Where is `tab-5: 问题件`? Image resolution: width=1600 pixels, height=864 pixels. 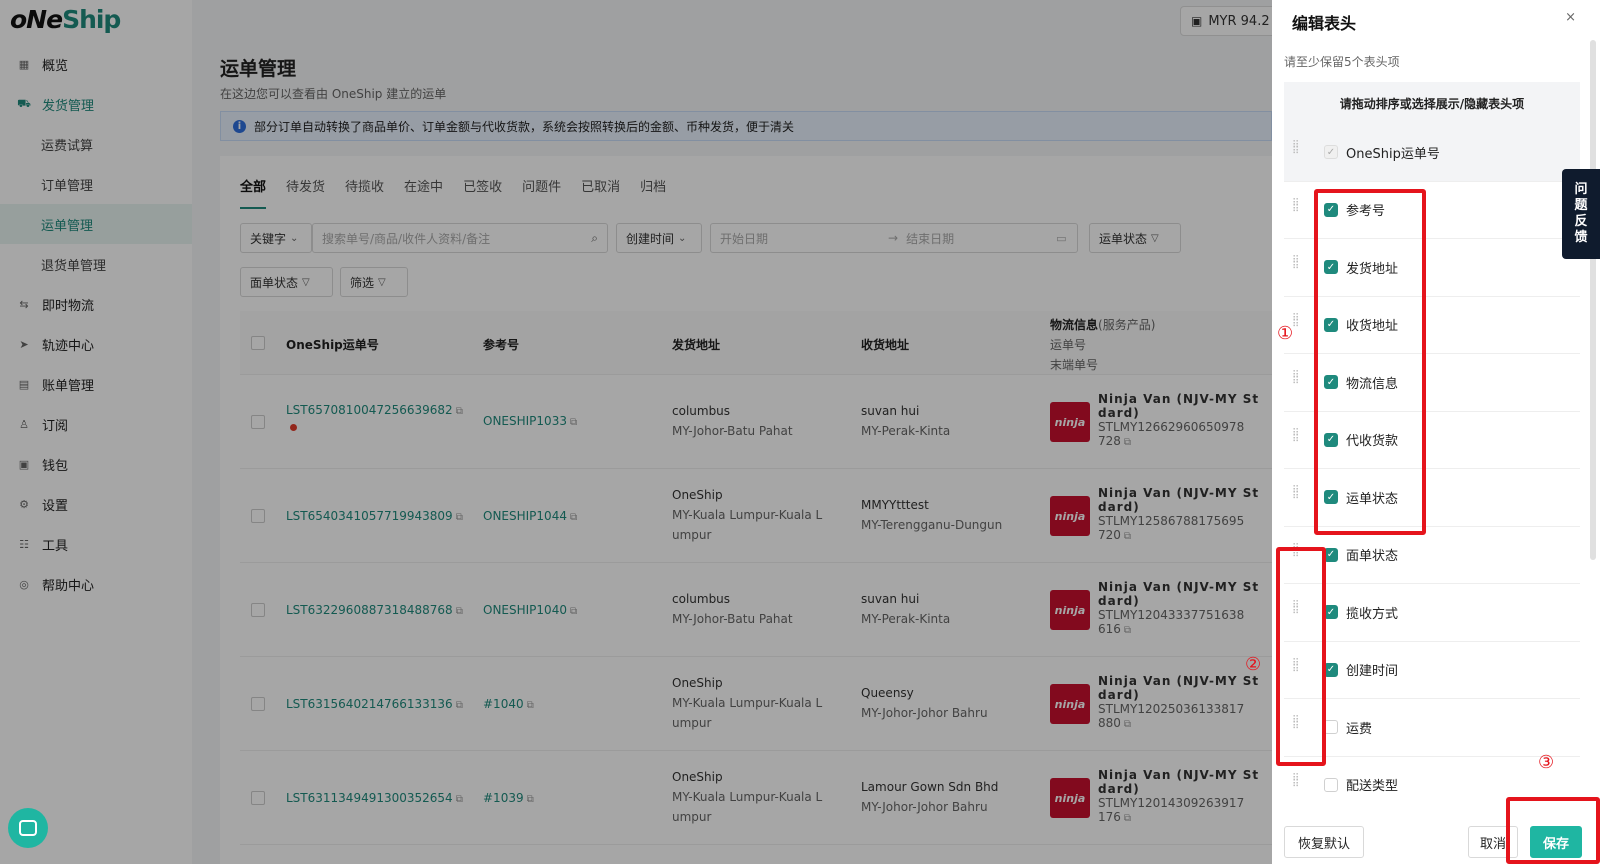 tab-5: 问题件 is located at coordinates (541, 192).